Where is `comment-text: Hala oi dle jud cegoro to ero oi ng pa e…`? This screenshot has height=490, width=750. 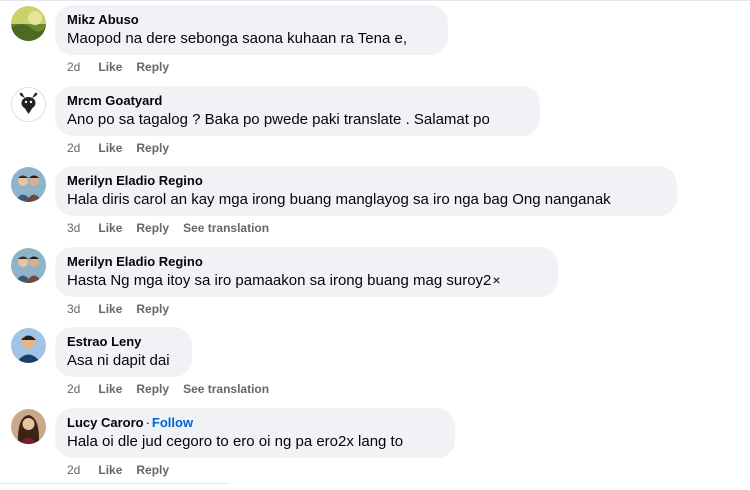
comment-text: Hala oi dle jud cegoro to ero oi ng pa e… is located at coordinates (235, 441).